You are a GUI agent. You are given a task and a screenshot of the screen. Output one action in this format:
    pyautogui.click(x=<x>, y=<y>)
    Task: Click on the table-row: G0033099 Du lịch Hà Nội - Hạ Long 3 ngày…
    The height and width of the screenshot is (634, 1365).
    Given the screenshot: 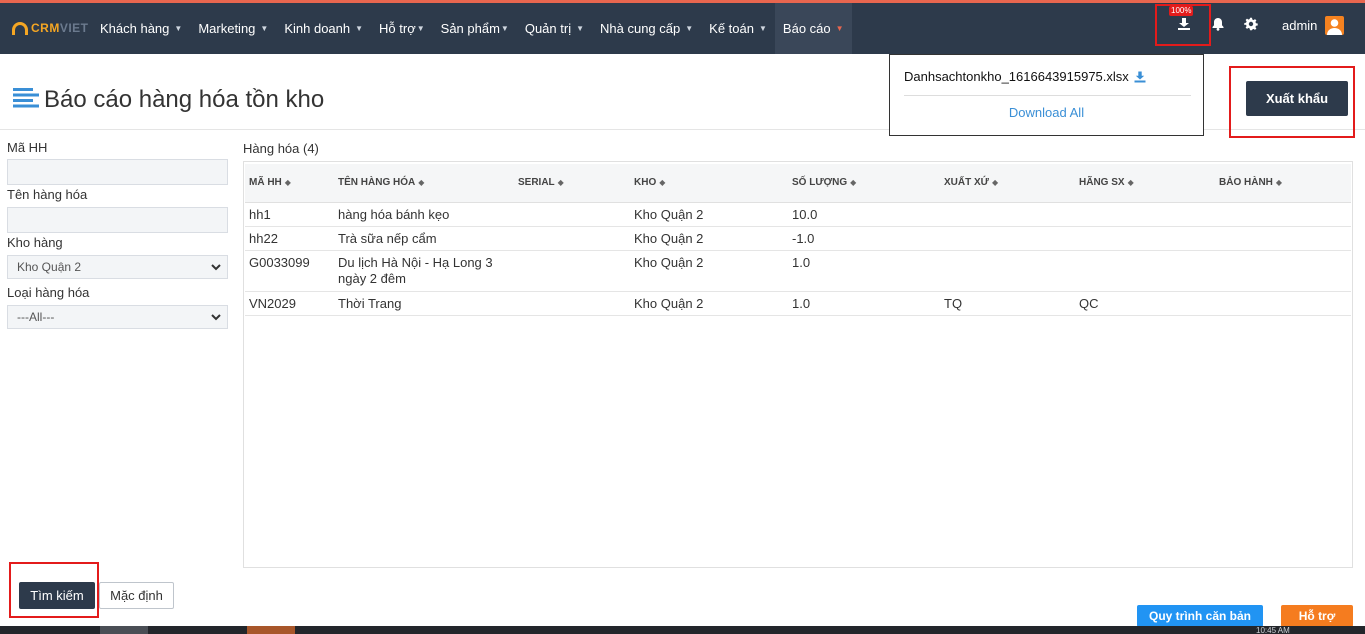 What is the action you would take?
    pyautogui.click(x=798, y=271)
    